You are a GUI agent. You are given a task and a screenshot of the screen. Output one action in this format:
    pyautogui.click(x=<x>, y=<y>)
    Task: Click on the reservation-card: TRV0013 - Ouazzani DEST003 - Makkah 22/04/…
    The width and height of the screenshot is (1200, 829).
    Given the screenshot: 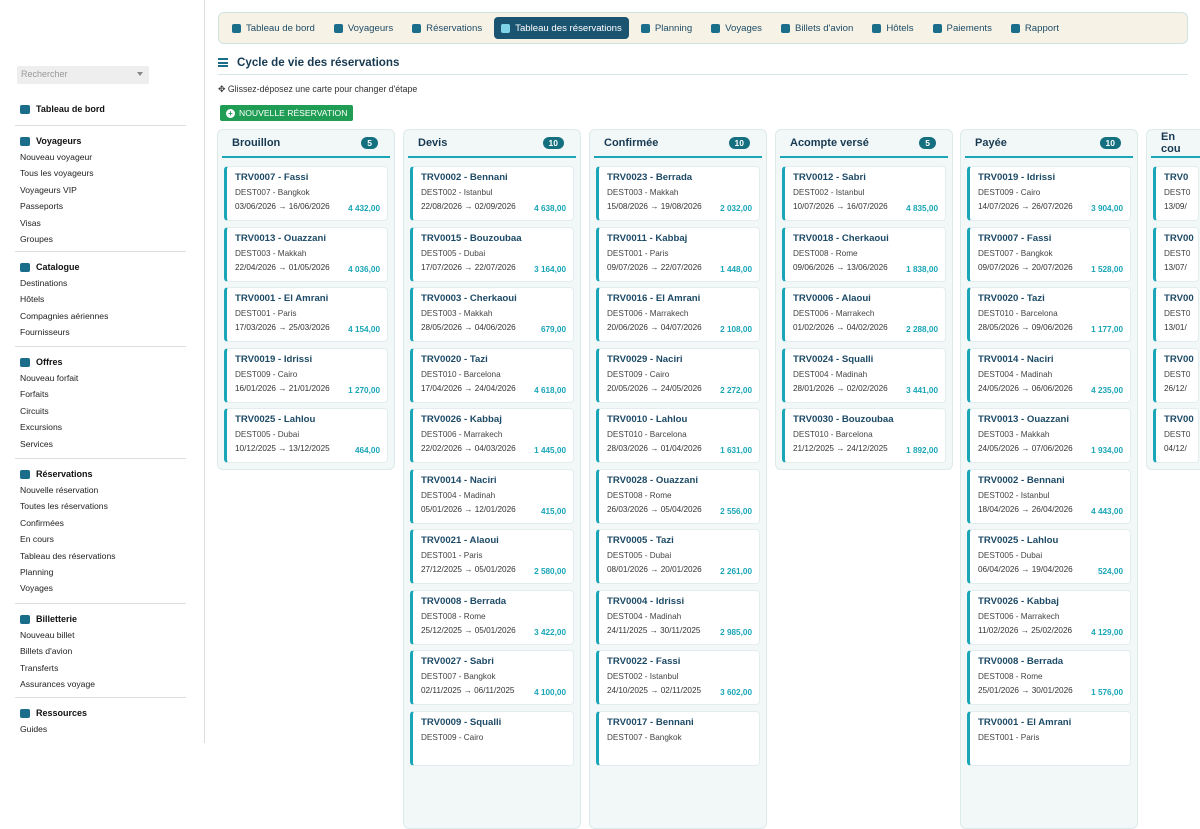 What is the action you would take?
    pyautogui.click(x=306, y=254)
    